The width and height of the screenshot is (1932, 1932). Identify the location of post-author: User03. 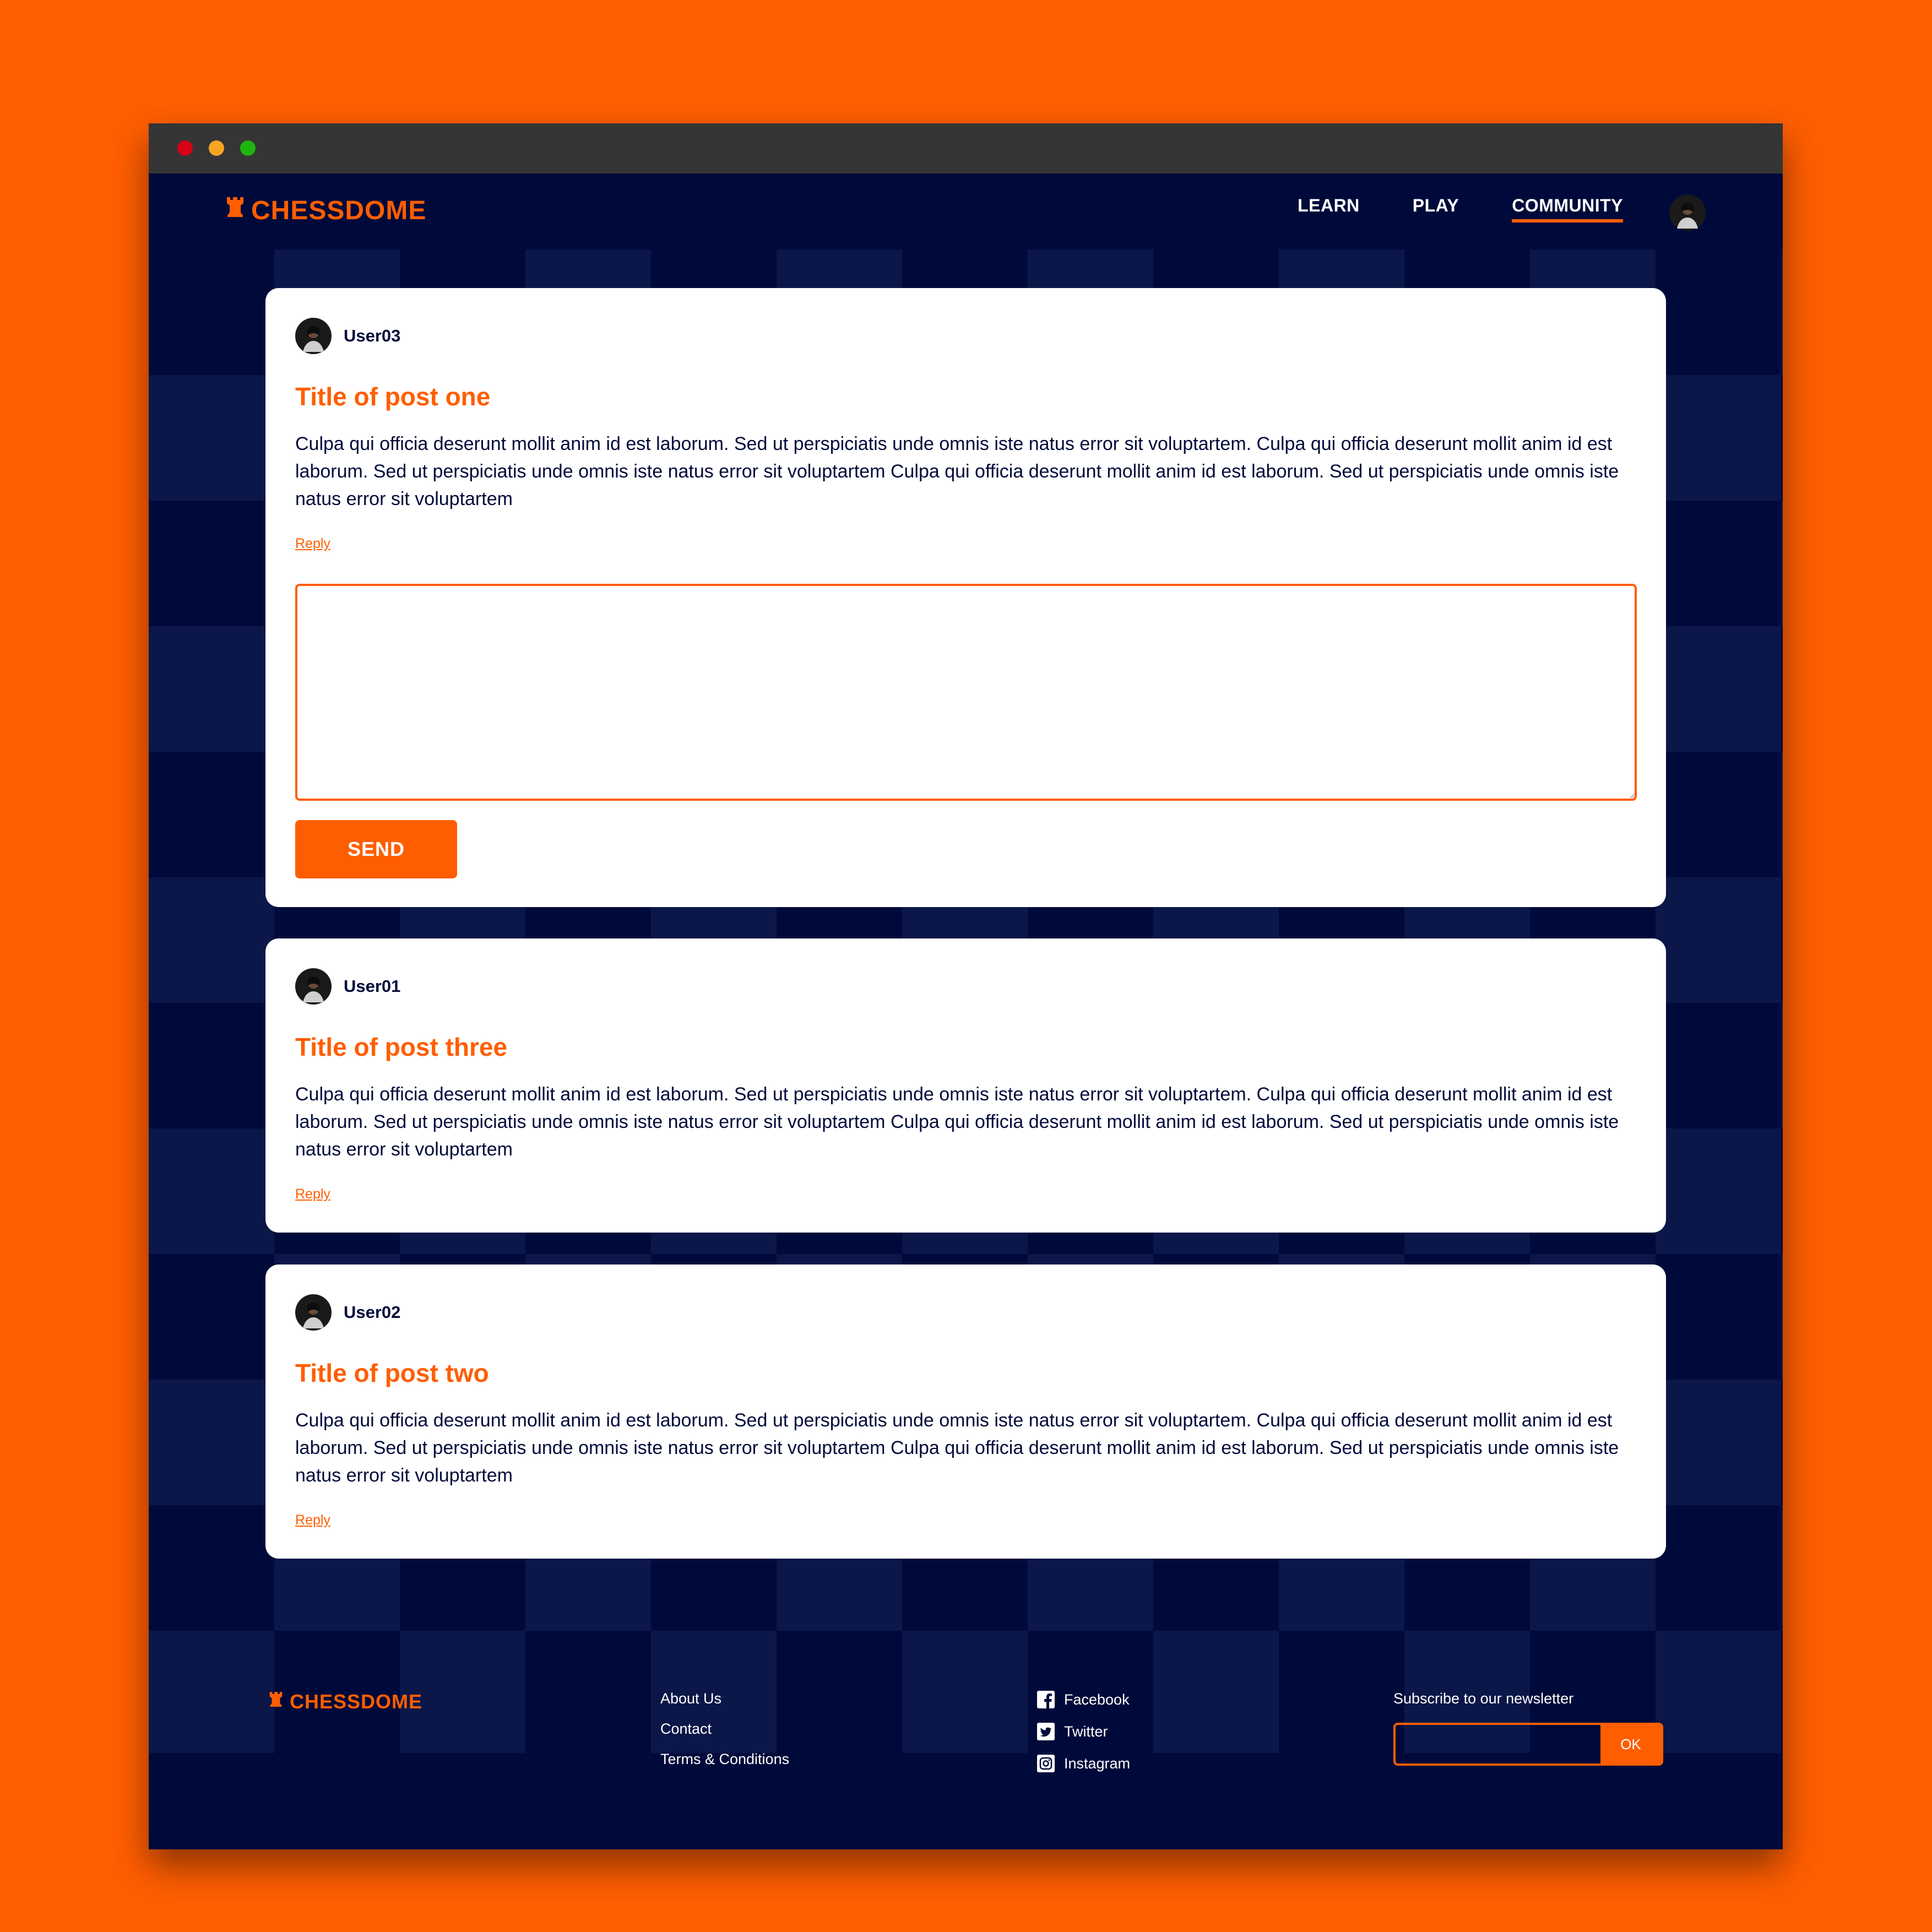
(347, 336).